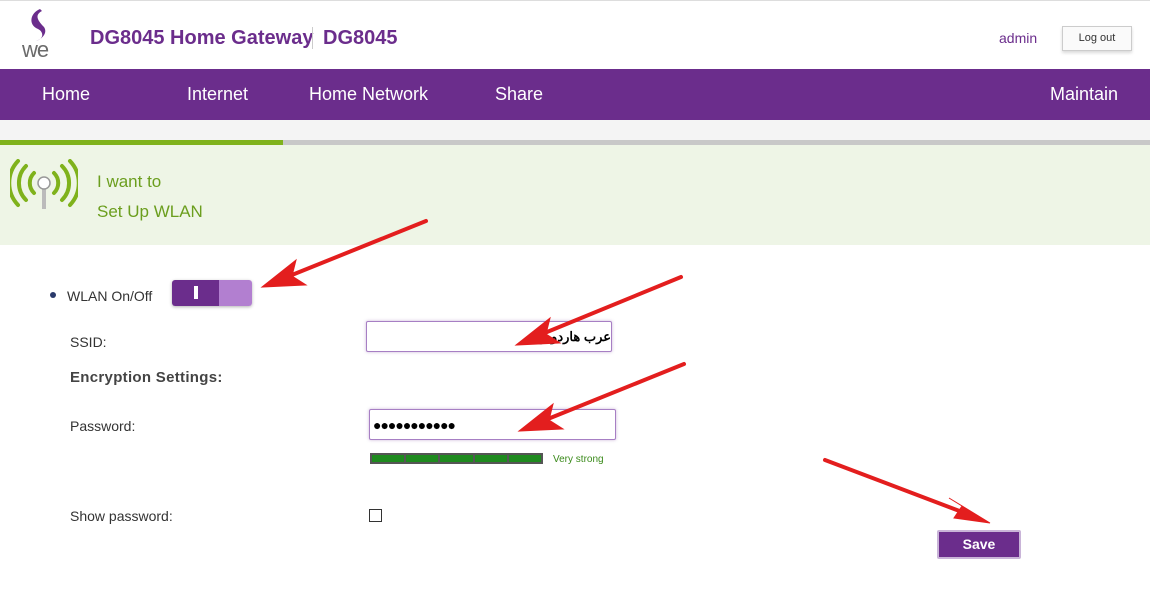 Image resolution: width=1150 pixels, height=597 pixels. I want to click on toggle-on-mark-icon, so click(196, 292).